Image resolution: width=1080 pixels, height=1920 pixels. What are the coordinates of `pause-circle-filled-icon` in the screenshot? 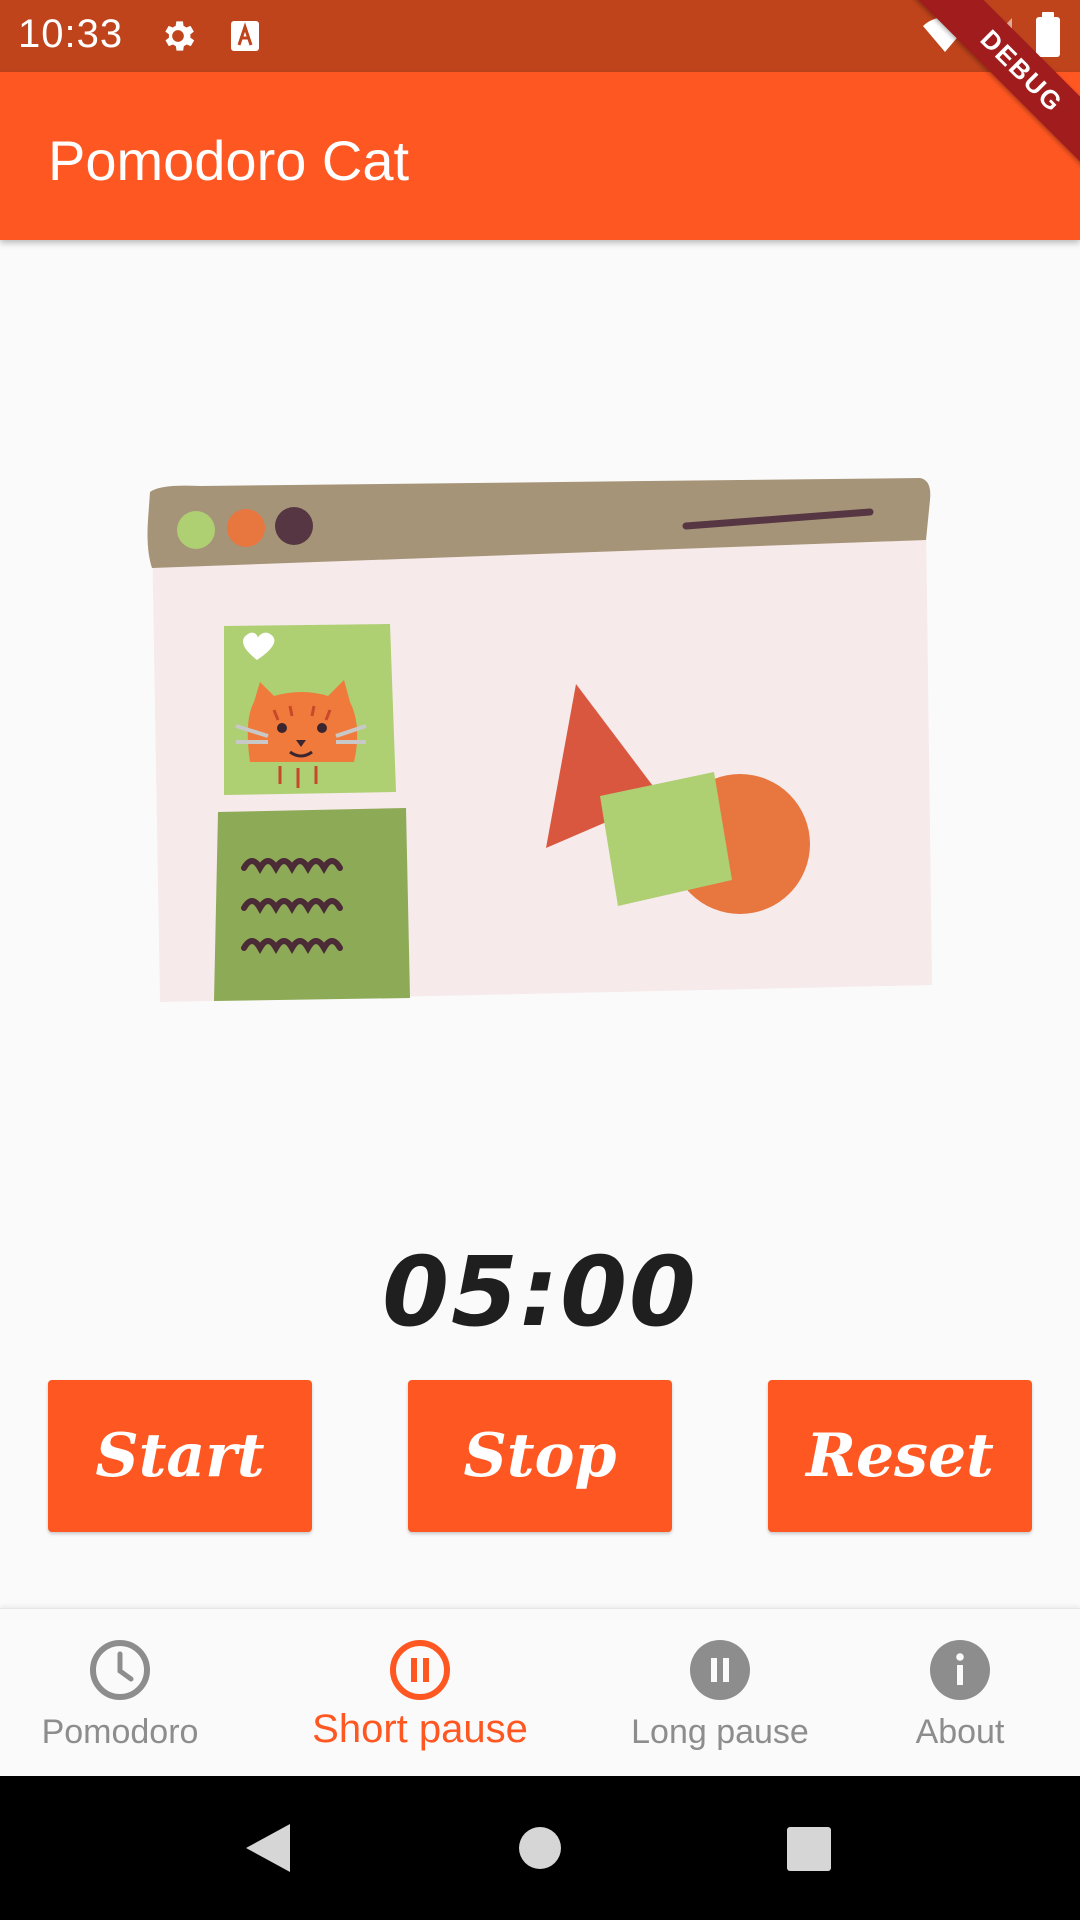 It's located at (720, 1670).